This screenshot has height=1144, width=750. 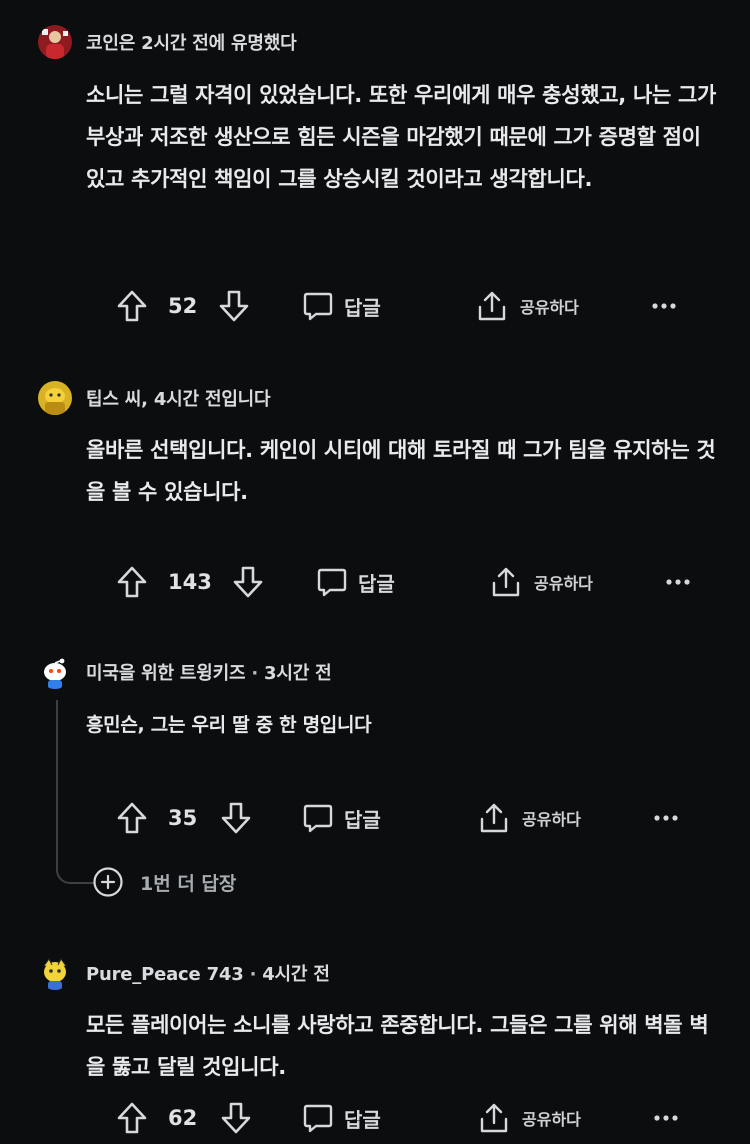 I want to click on vote-score: 52, so click(x=183, y=306).